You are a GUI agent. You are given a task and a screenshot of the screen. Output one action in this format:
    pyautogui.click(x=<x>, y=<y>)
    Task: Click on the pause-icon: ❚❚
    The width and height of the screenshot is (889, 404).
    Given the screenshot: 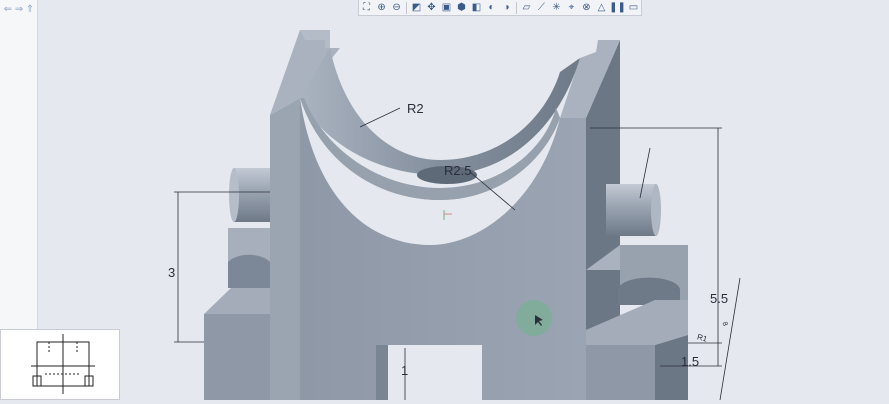 What is the action you would take?
    pyautogui.click(x=617, y=8)
    